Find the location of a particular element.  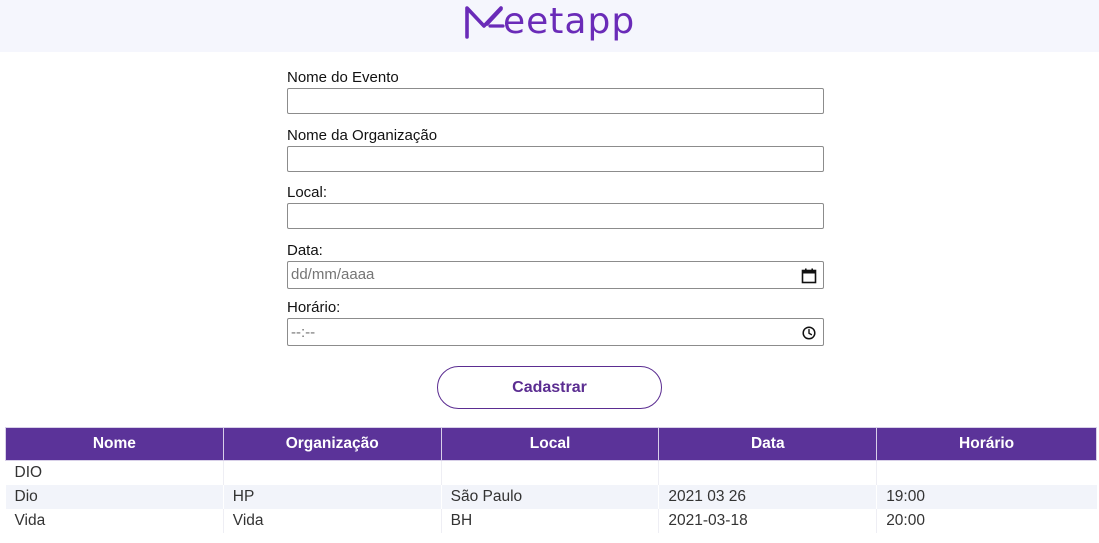

location-input is located at coordinates (555, 216).